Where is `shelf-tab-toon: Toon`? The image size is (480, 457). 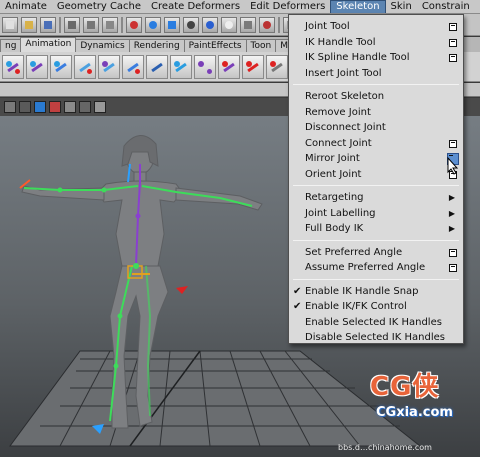
shelf-tab-toon: Toon is located at coordinates (261, 45).